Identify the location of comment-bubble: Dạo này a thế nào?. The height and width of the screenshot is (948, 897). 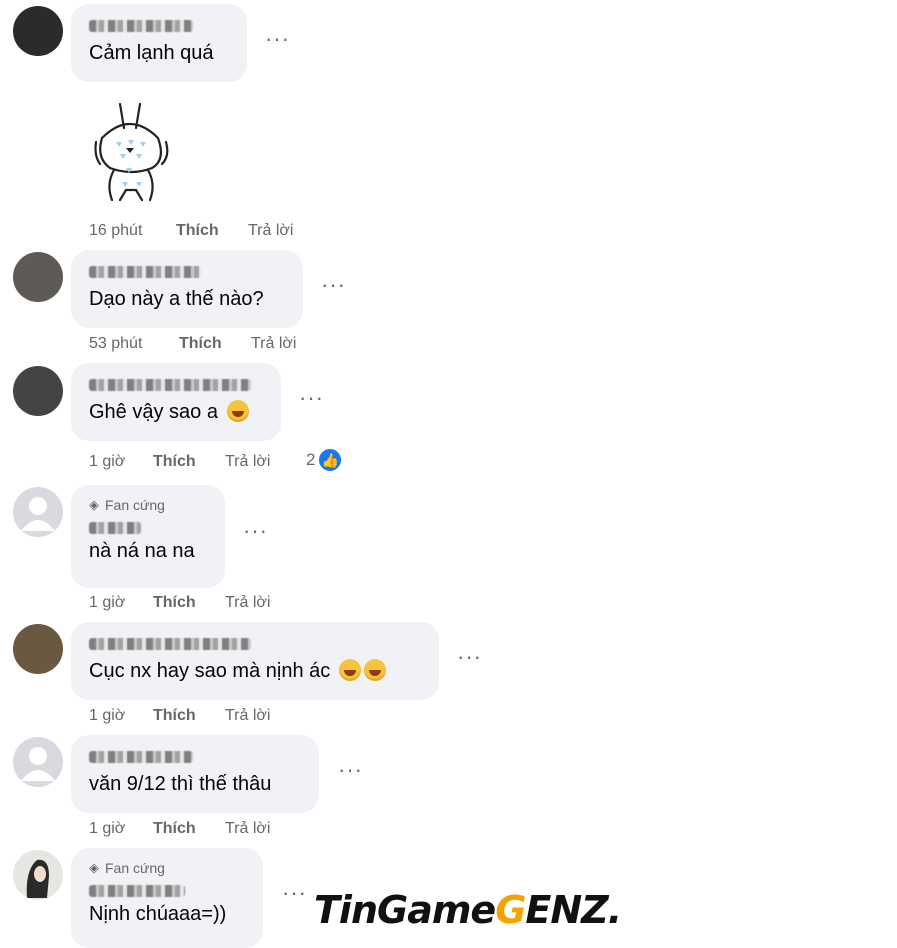
(187, 289).